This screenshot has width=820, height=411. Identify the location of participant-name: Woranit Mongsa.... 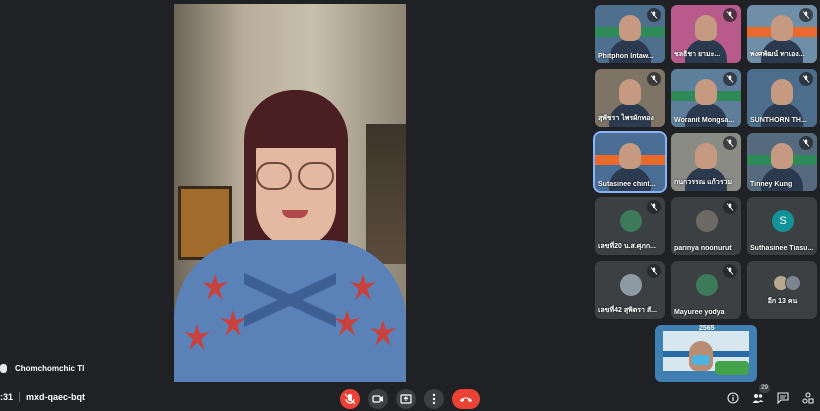
(704, 120).